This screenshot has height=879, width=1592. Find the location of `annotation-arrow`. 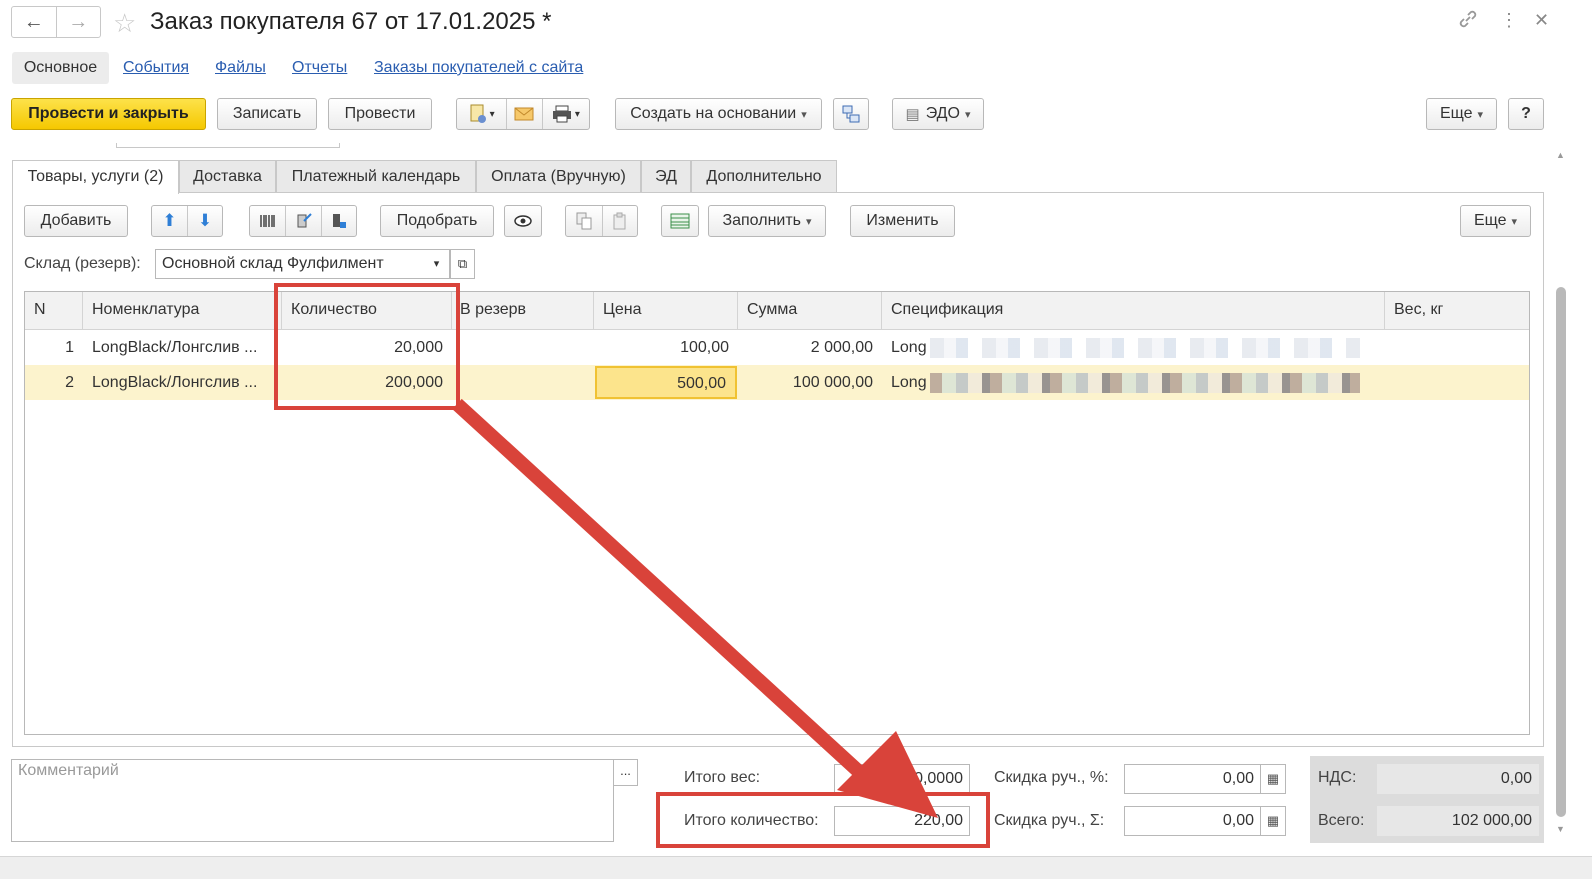

annotation-arrow is located at coordinates (695, 608).